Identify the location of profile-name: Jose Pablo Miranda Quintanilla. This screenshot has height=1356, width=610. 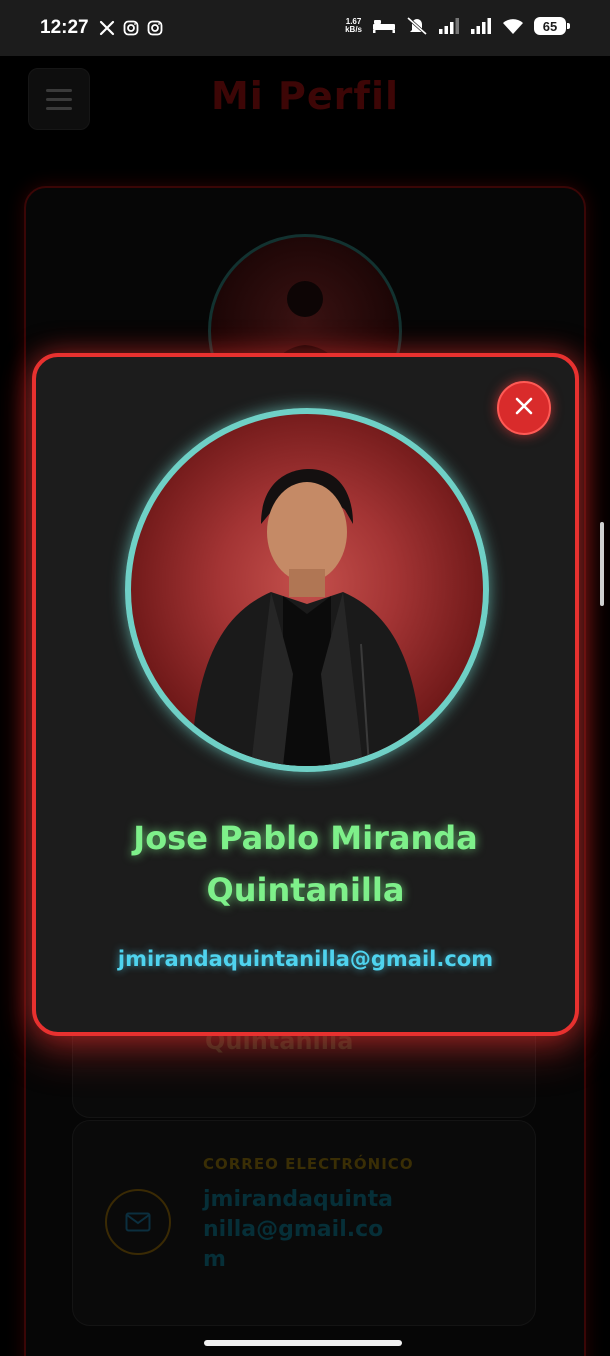
(305, 864).